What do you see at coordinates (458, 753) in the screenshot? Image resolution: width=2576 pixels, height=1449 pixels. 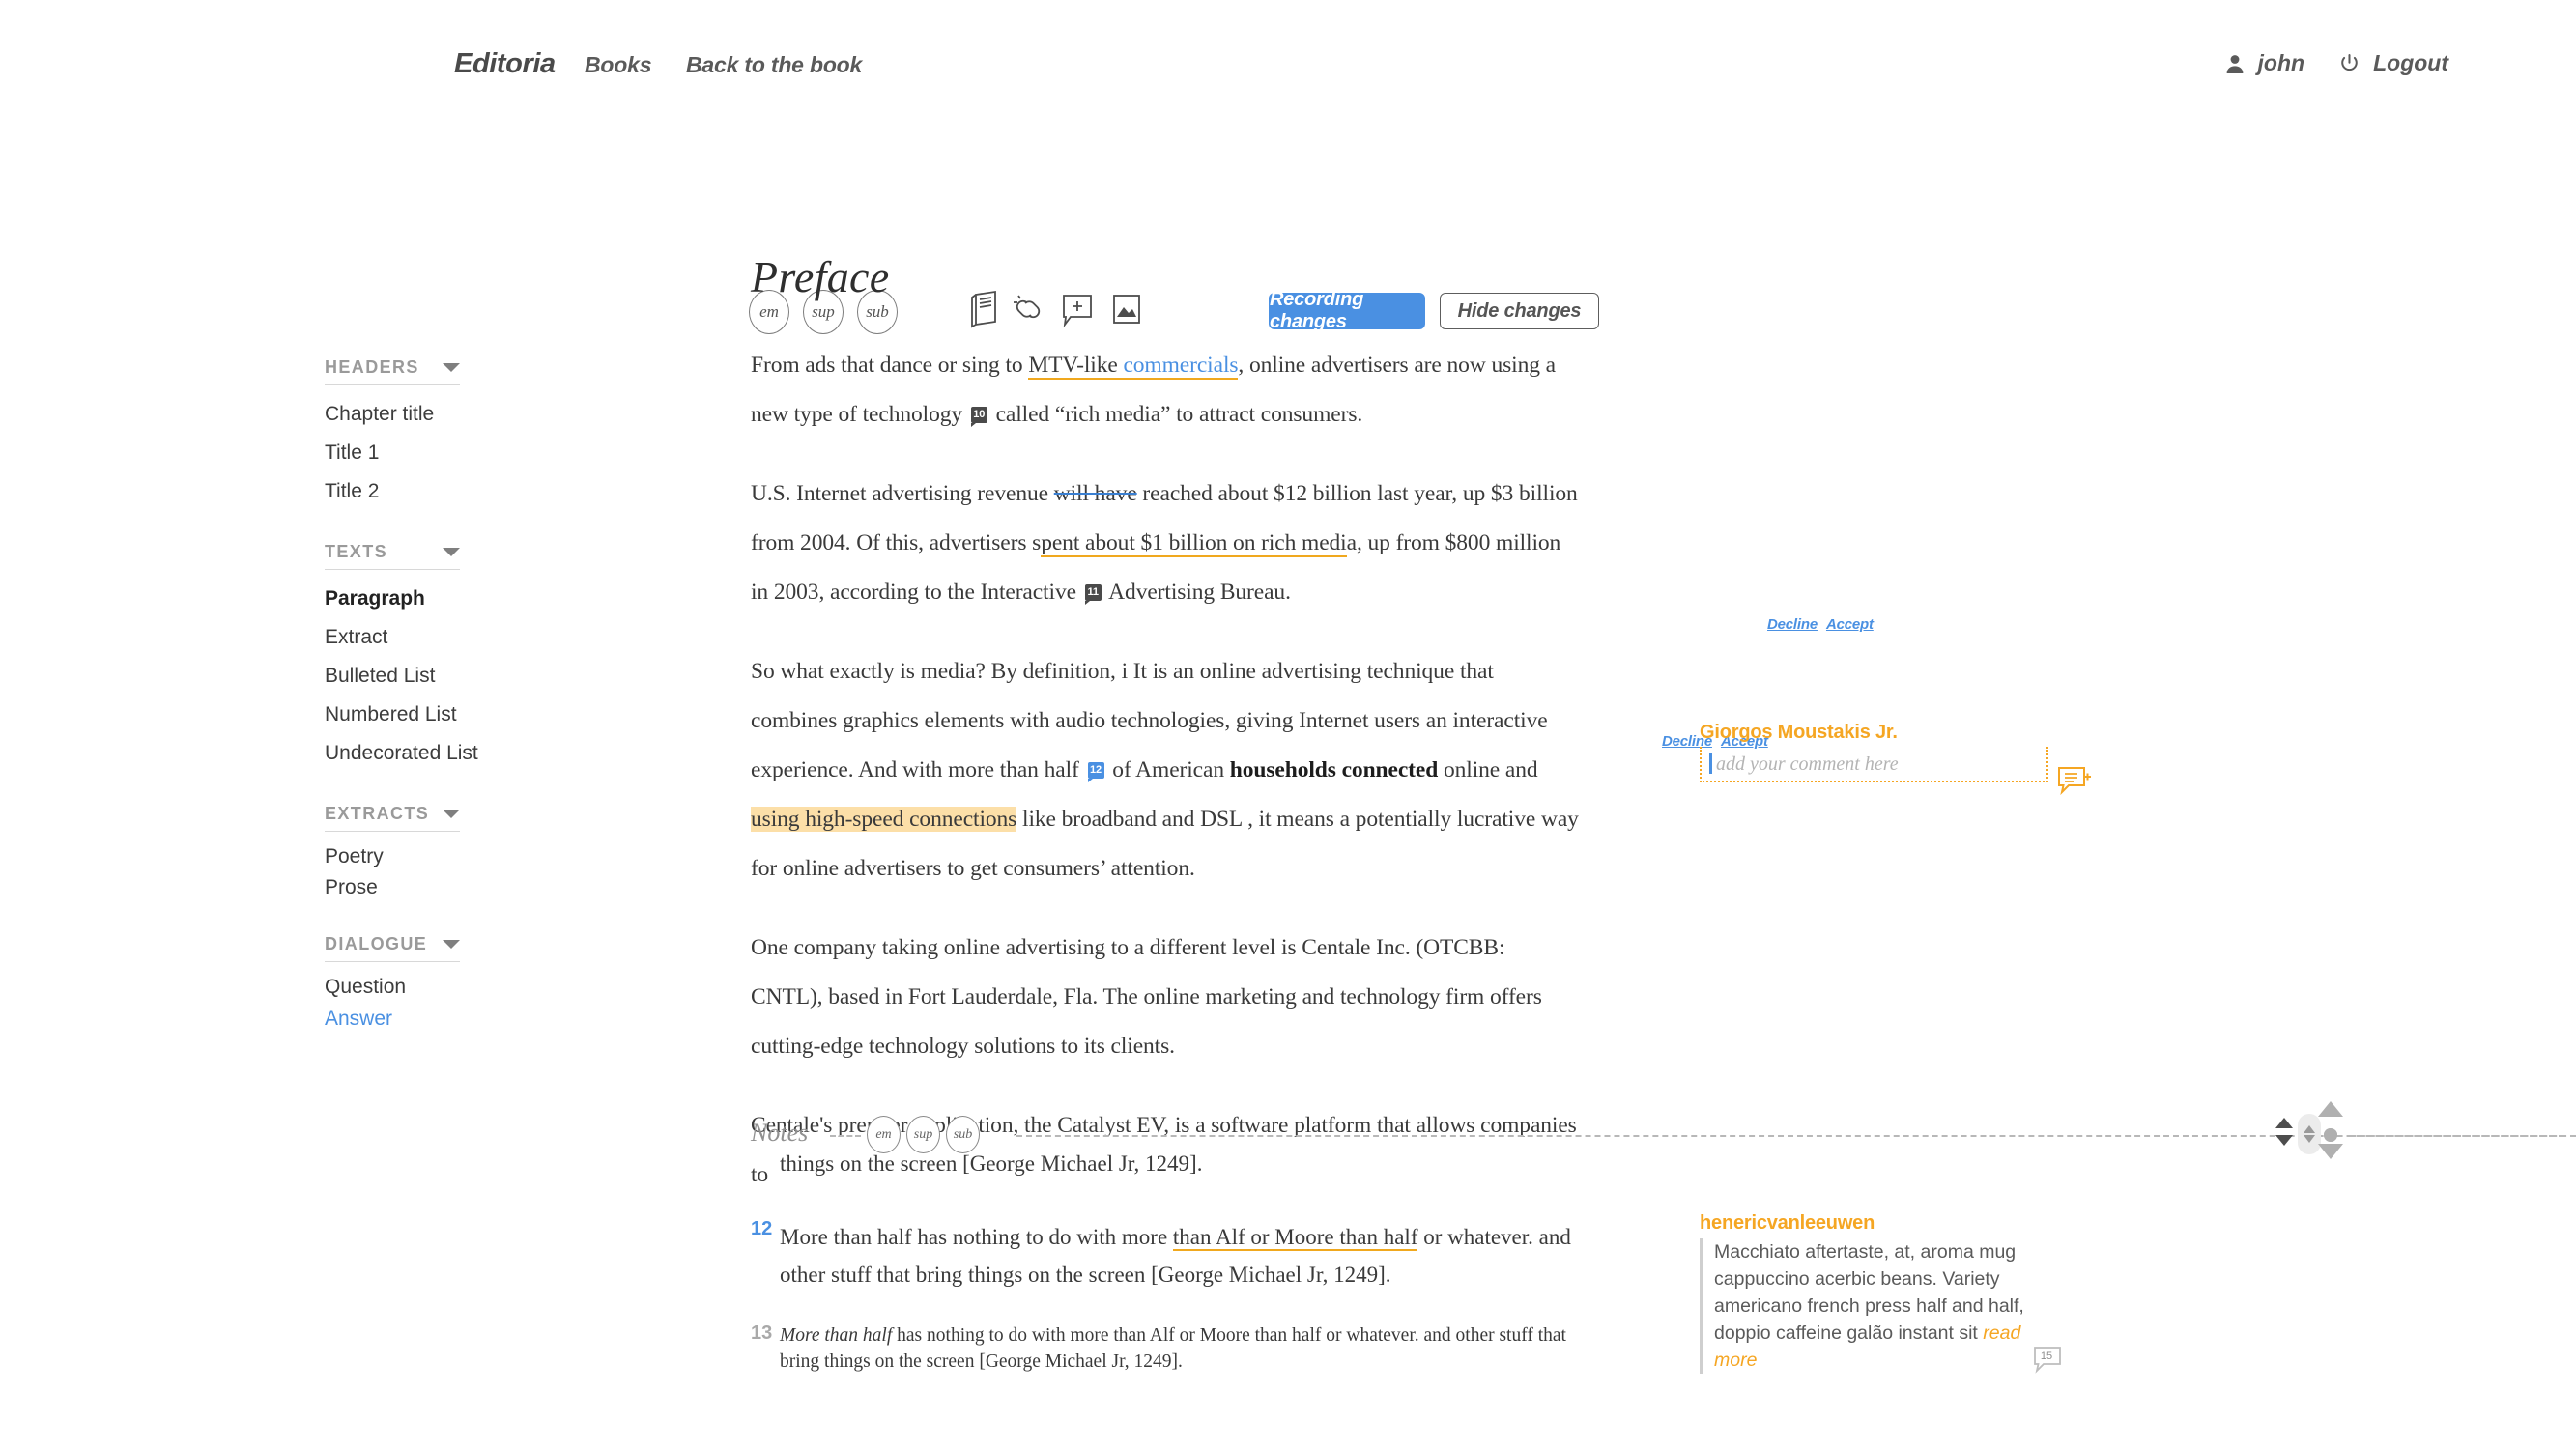 I see `sidebar-item-undecorated-list: Undecorated List` at bounding box center [458, 753].